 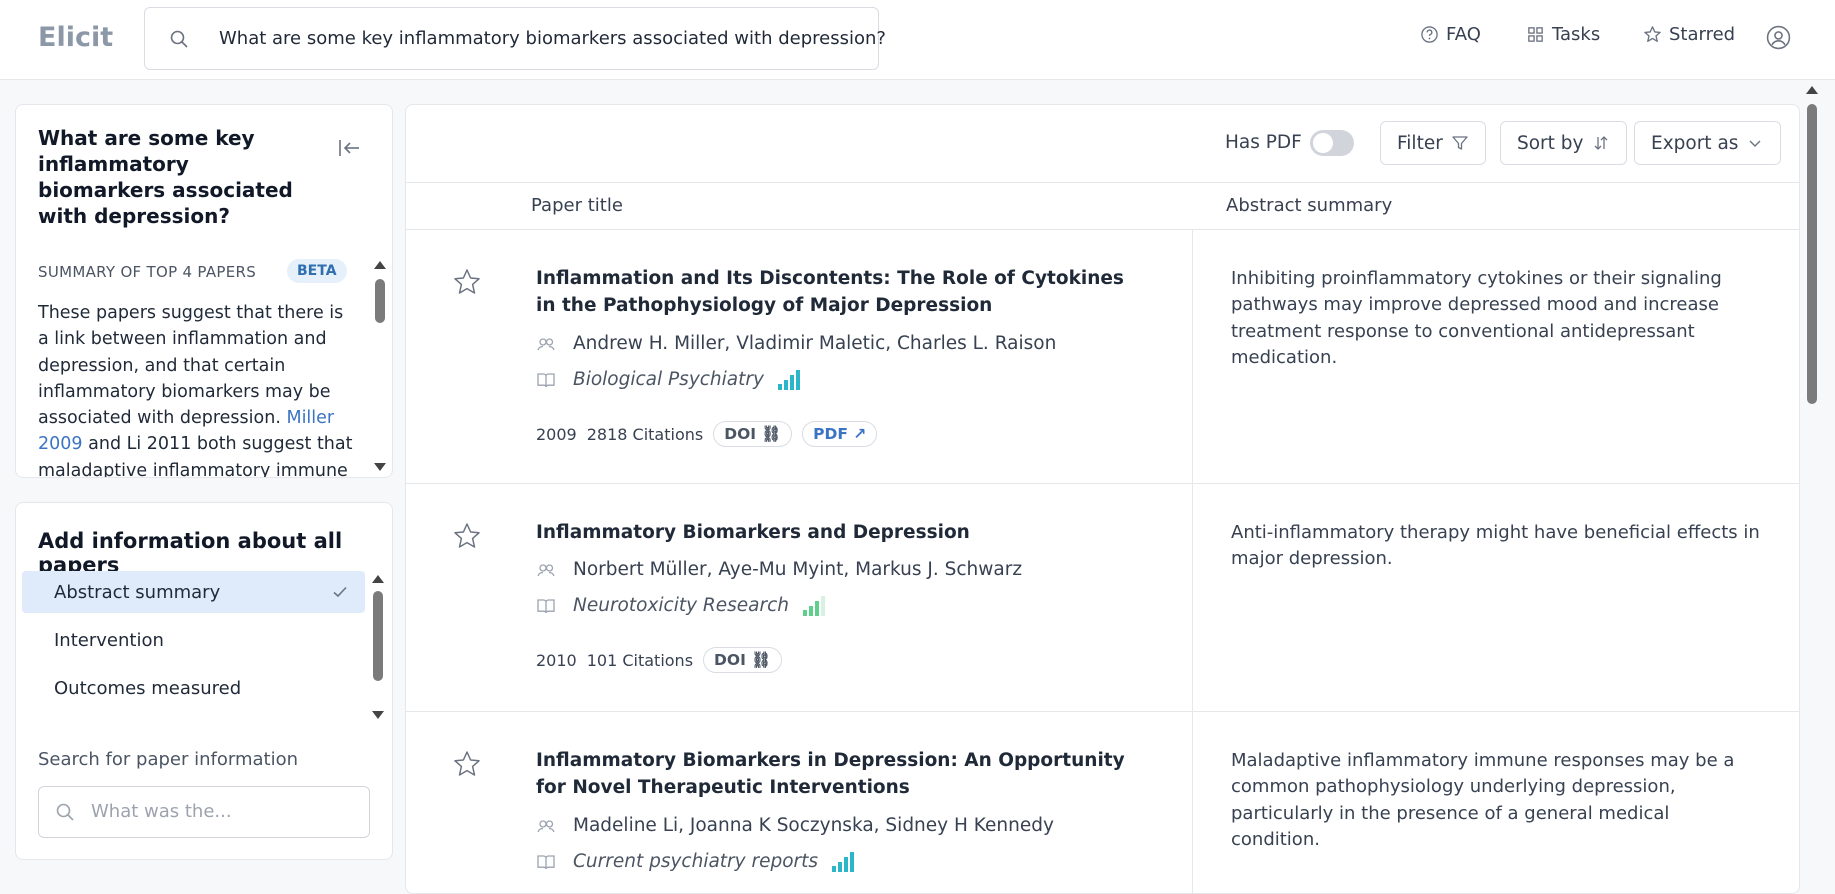 What do you see at coordinates (193, 688) in the screenshot?
I see `column-option-outcomes-measured: Outcomes measured` at bounding box center [193, 688].